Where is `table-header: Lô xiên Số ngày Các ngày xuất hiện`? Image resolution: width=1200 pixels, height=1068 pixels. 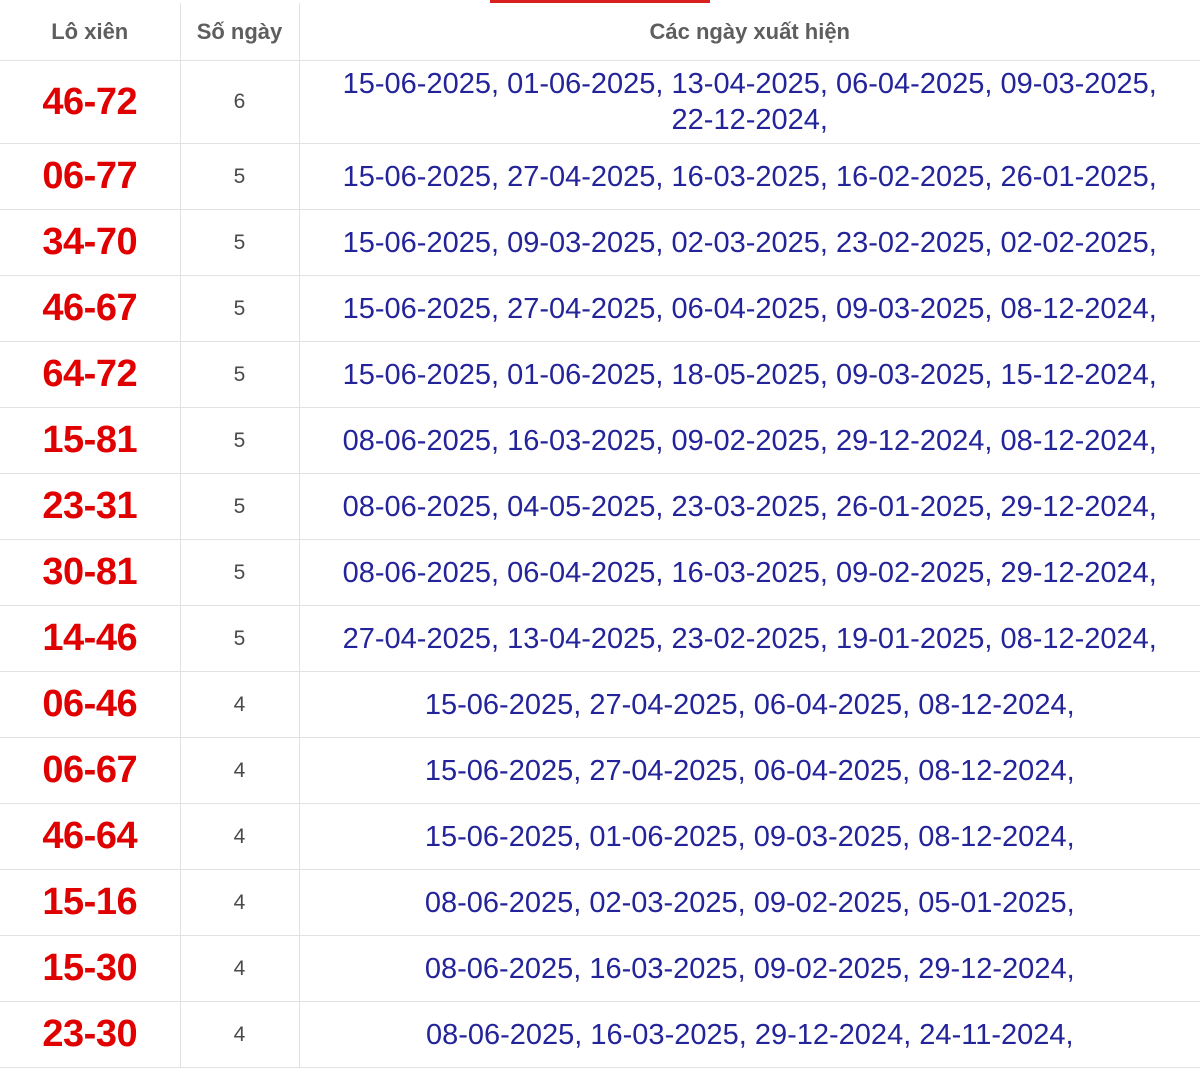
table-header: Lô xiên Số ngày Các ngày xuất hiện is located at coordinates (600, 32).